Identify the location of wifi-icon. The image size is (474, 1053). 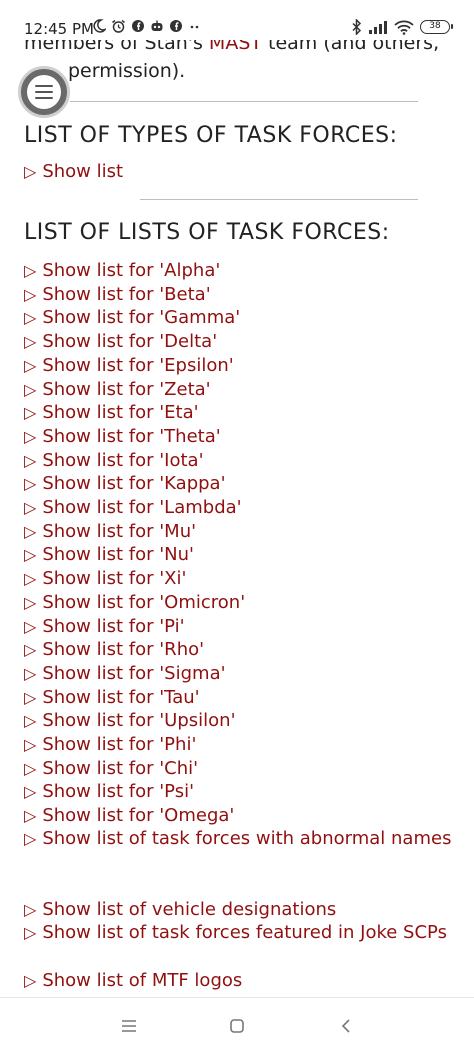
(404, 27).